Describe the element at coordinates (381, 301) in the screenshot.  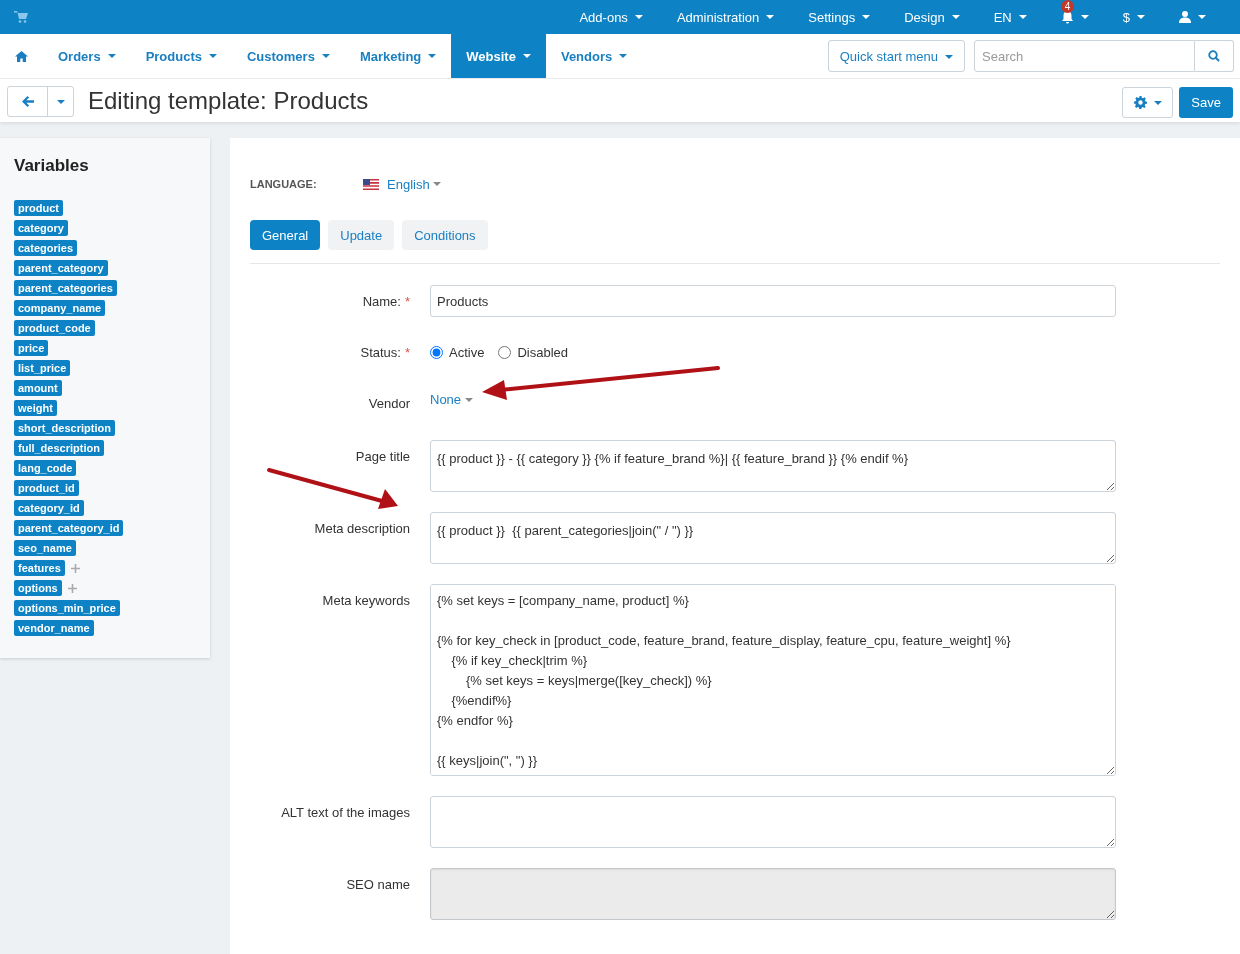
I see `field-label: Name:` at that location.